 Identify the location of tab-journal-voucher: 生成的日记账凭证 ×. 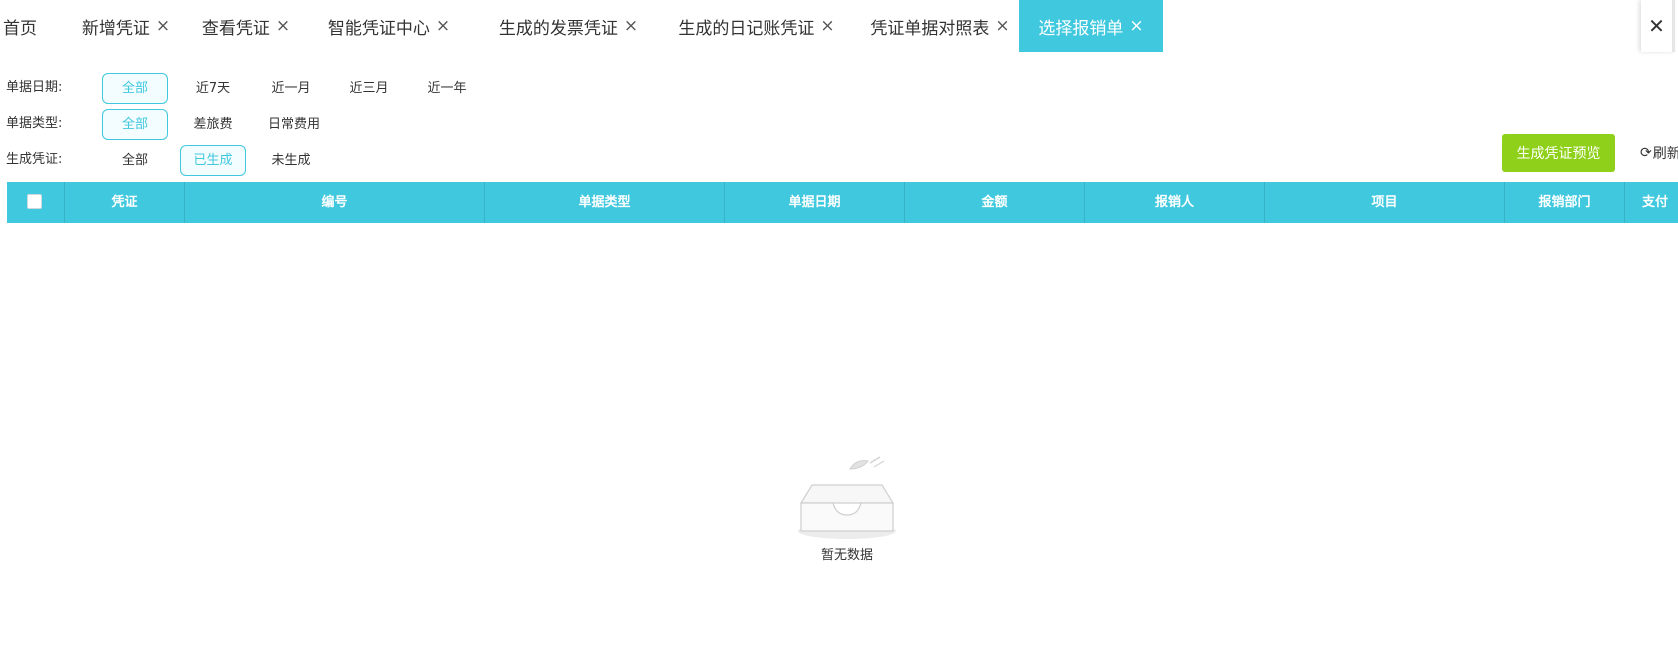
(756, 26).